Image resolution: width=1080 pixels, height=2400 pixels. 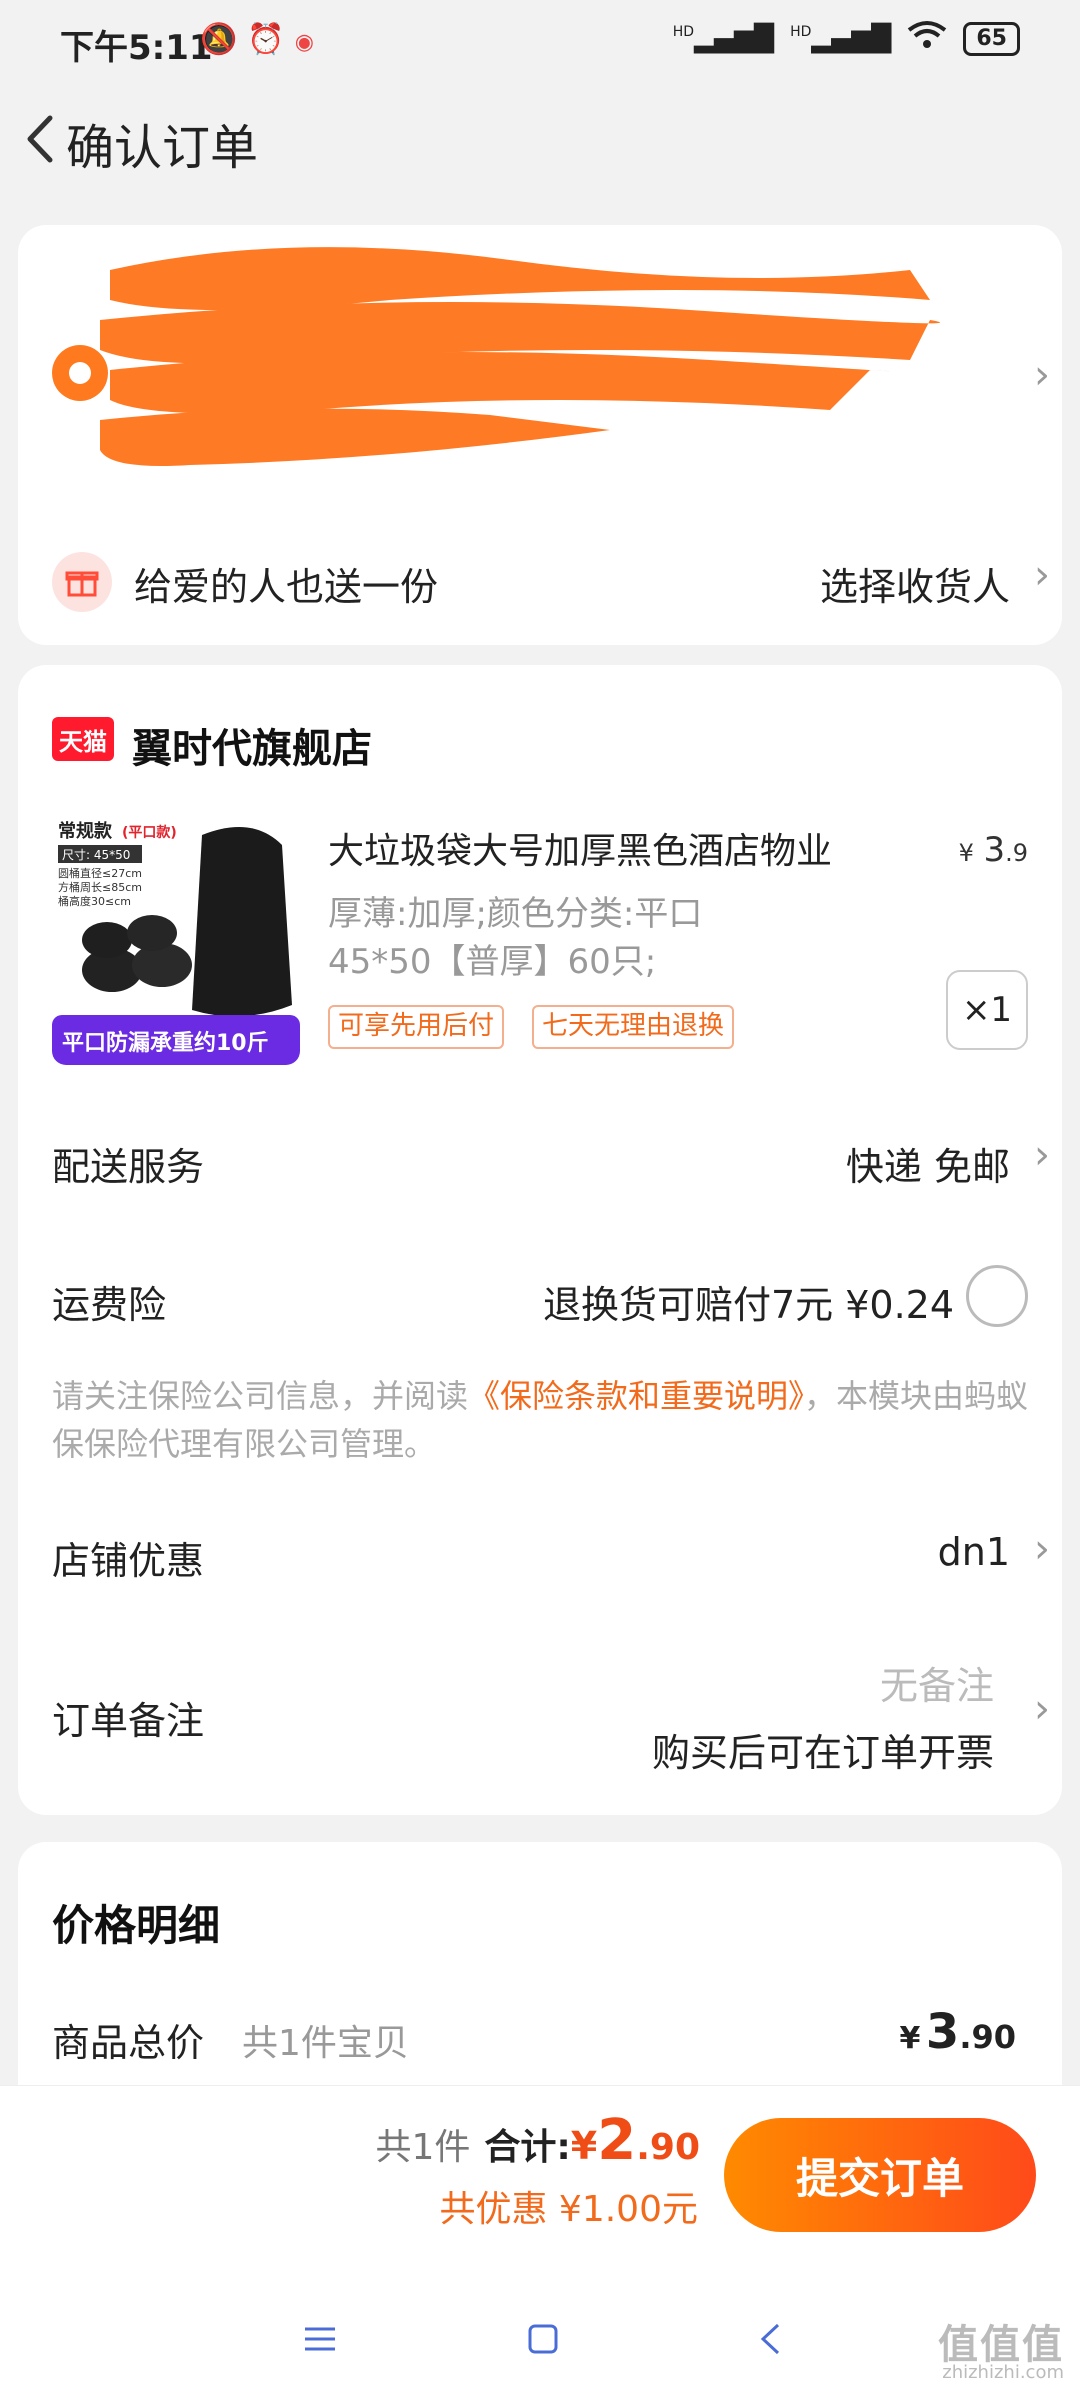 What do you see at coordinates (770, 2339) in the screenshot?
I see `nav-back-icon` at bounding box center [770, 2339].